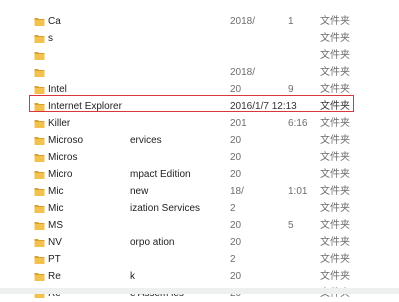 This screenshot has width=399, height=302. Describe the element at coordinates (152, 242) in the screenshot. I see `file-name-tail: orpo ation` at that location.